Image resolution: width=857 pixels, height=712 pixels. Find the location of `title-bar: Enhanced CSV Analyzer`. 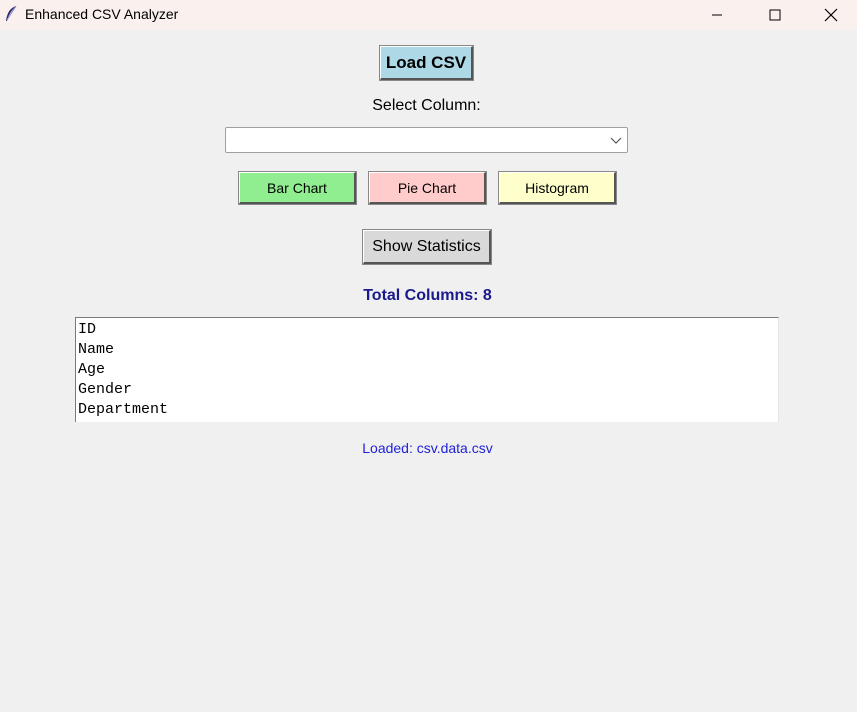

title-bar: Enhanced CSV Analyzer is located at coordinates (428, 15).